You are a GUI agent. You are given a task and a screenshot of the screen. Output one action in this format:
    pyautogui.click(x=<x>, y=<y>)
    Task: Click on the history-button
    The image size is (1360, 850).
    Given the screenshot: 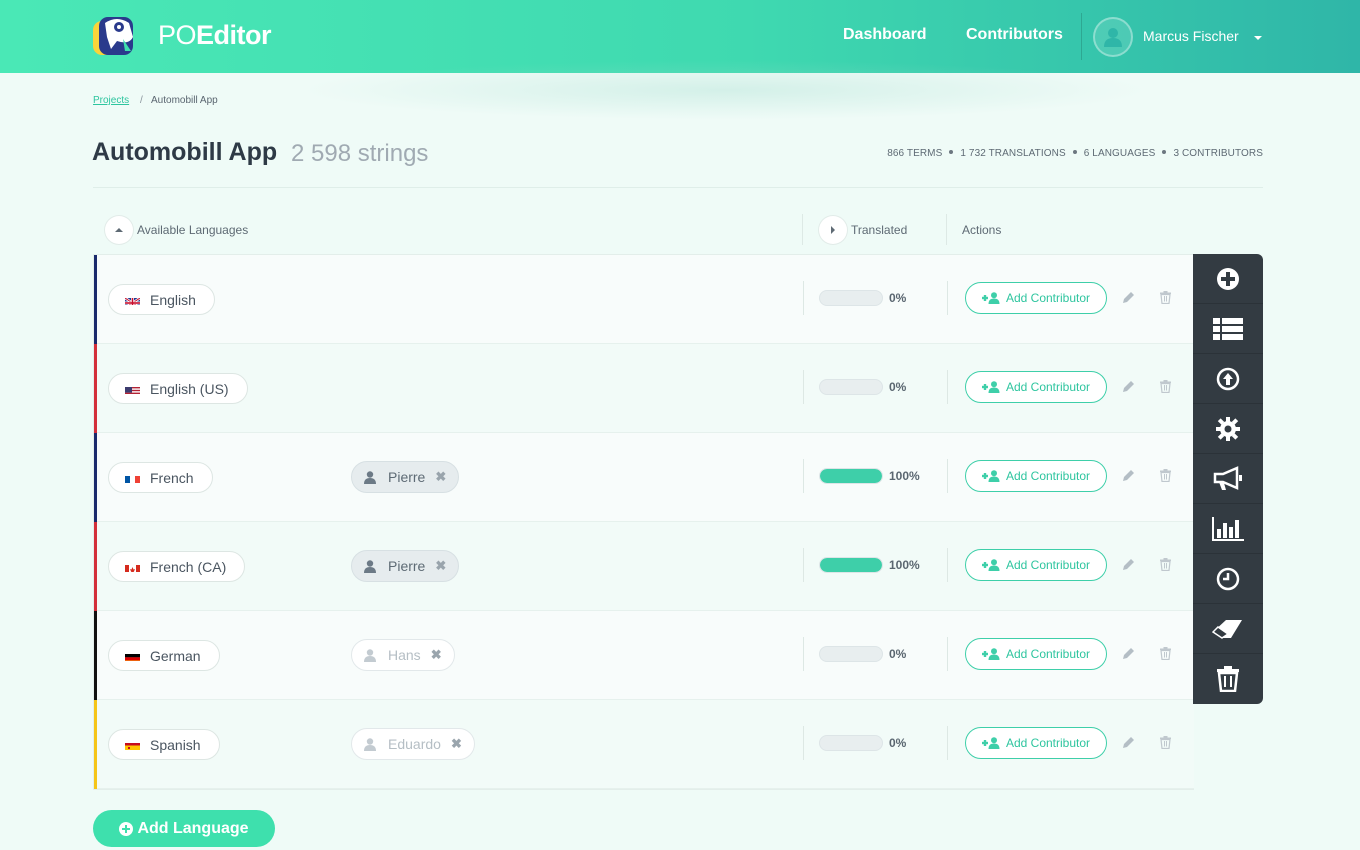 What is the action you would take?
    pyautogui.click(x=1228, y=579)
    